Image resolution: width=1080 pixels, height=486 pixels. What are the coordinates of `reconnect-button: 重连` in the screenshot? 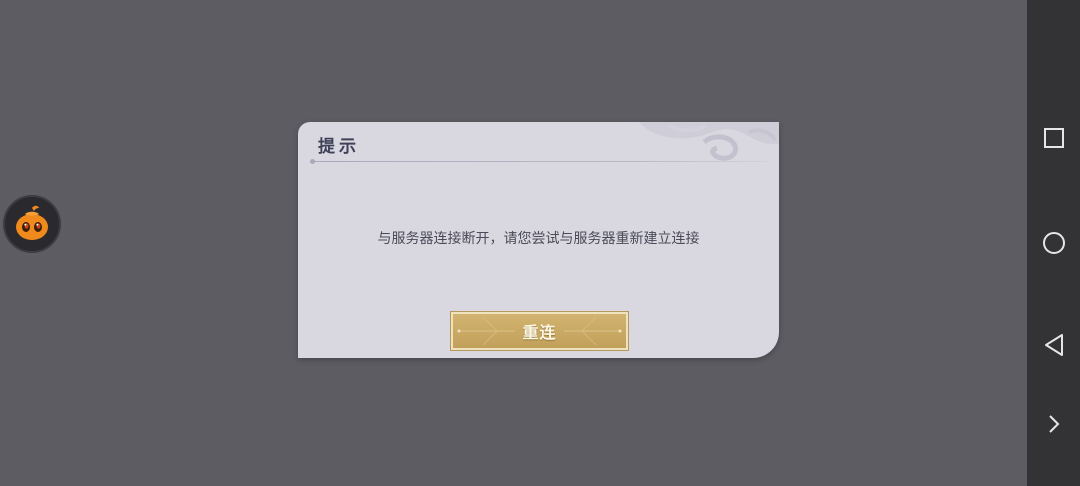 It's located at (539, 331).